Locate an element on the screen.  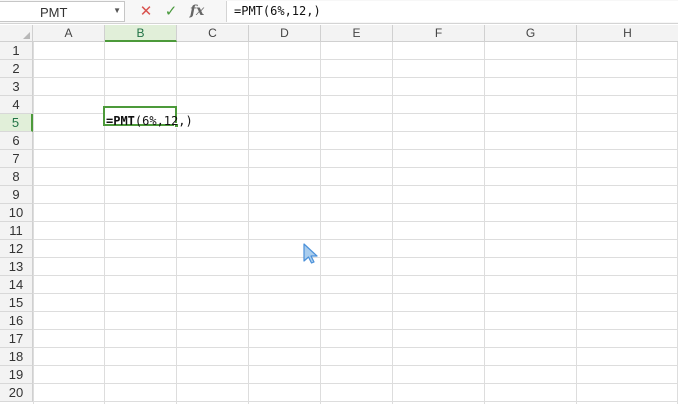
column-header-h: H is located at coordinates (627, 33).